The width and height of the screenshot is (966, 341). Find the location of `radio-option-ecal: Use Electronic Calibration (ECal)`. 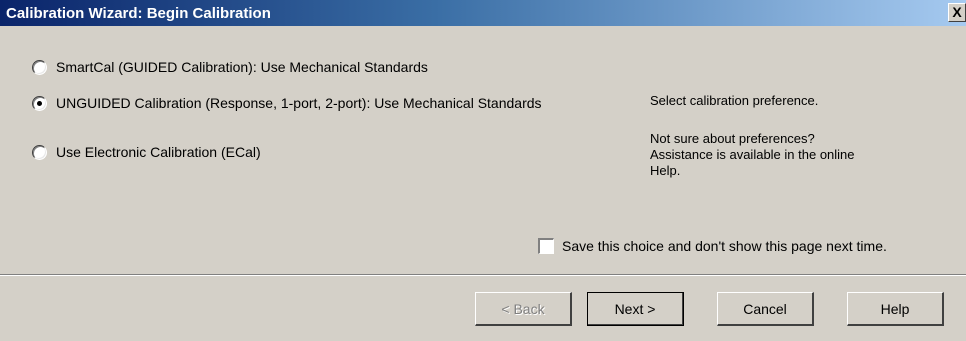

radio-option-ecal: Use Electronic Calibration (ECal) is located at coordinates (146, 152).